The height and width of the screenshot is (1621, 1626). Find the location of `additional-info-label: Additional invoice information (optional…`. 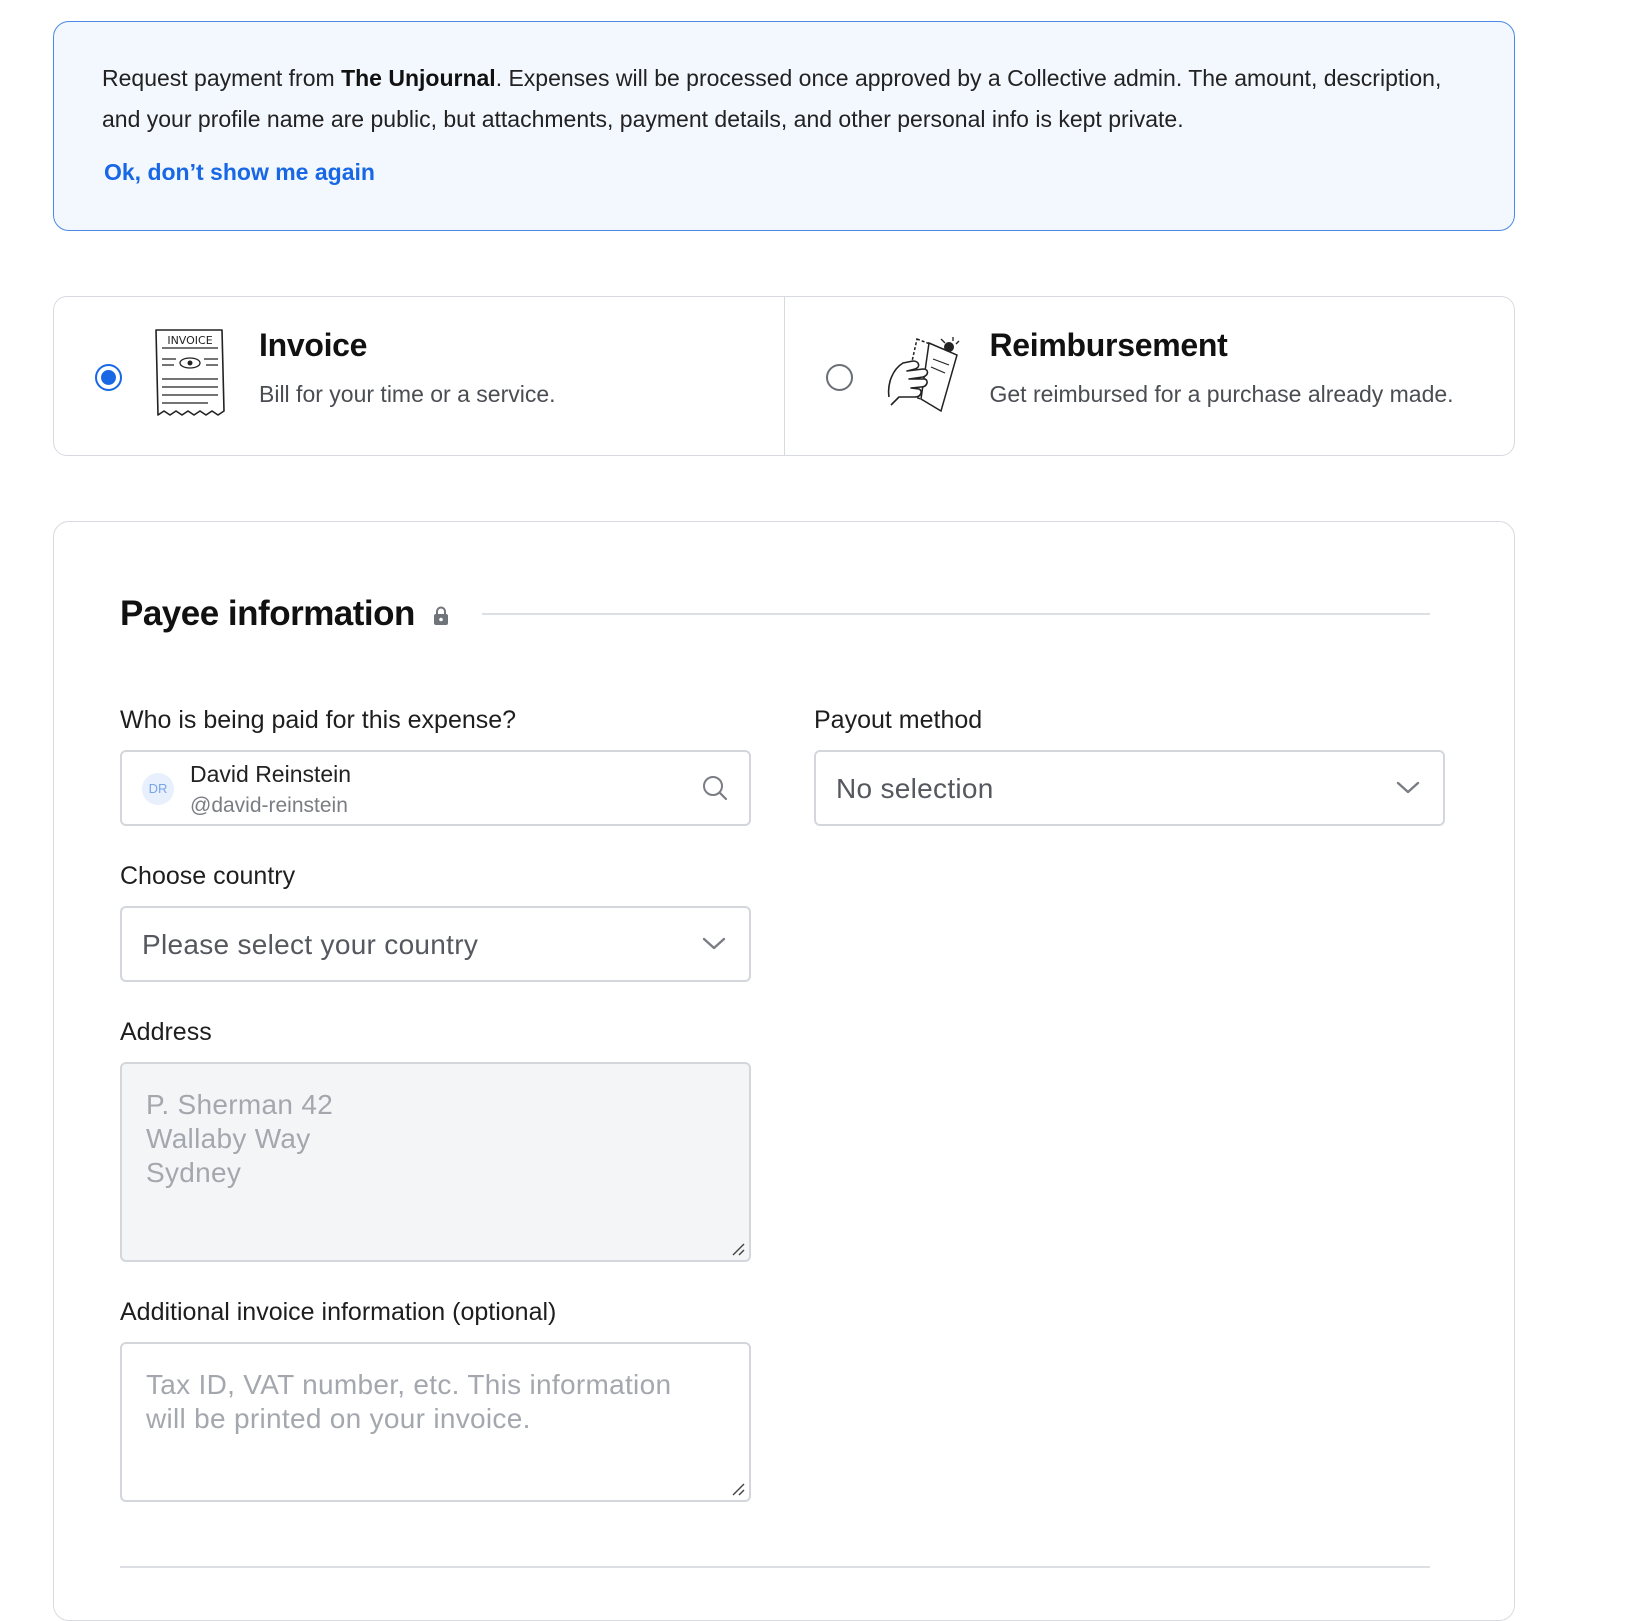

additional-info-label: Additional invoice information (optional… is located at coordinates (338, 1312).